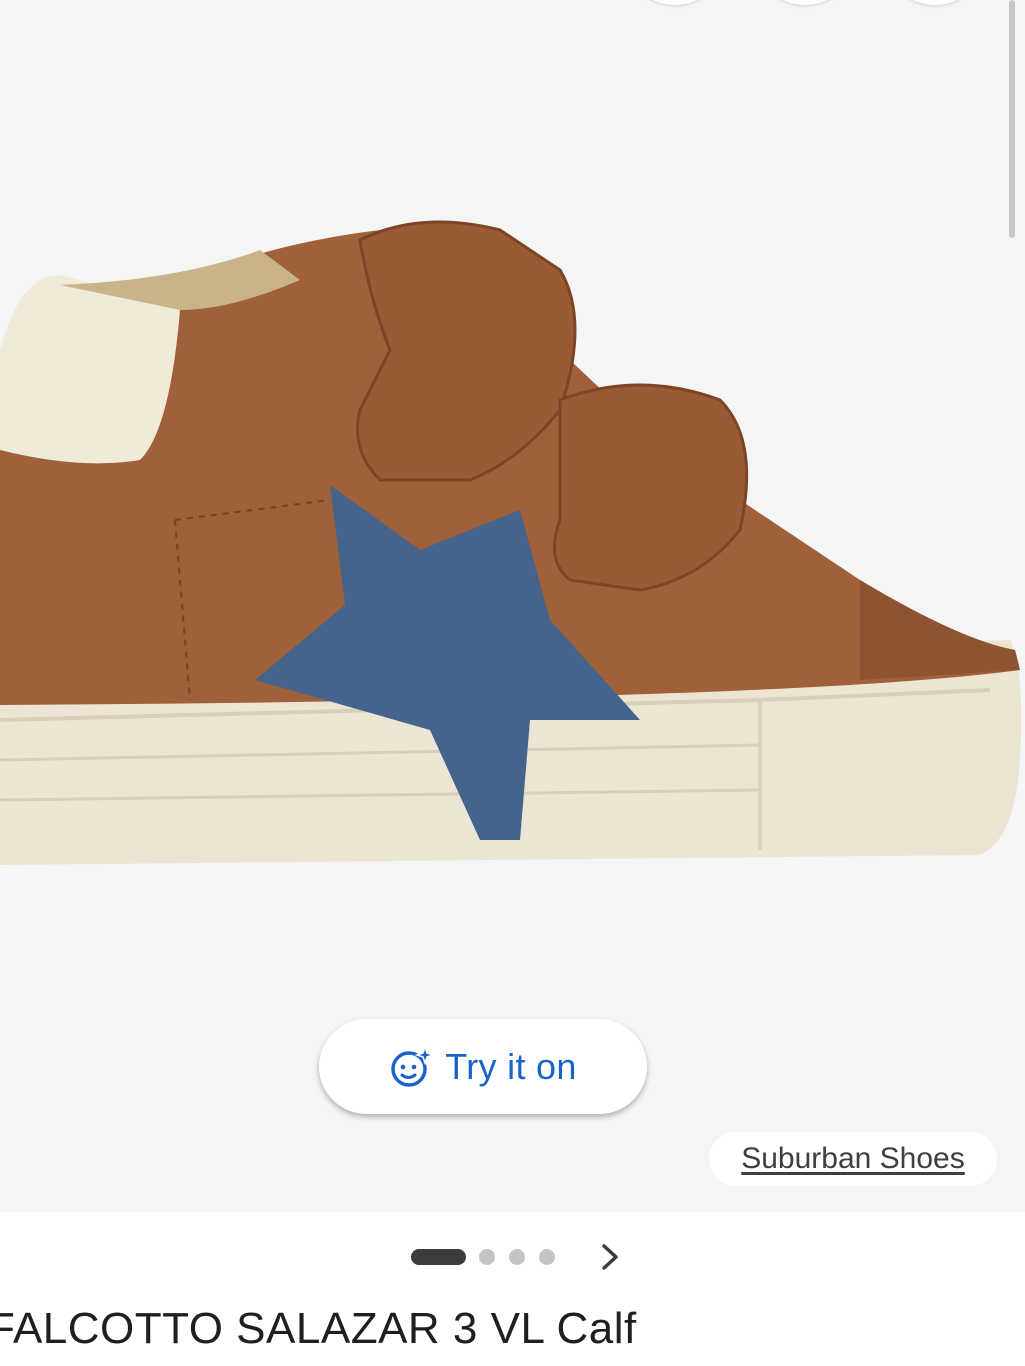 The image size is (1025, 1366). What do you see at coordinates (318, 1328) in the screenshot?
I see `product-title: FALCOTTO SALAZAR 3 VL Calf` at bounding box center [318, 1328].